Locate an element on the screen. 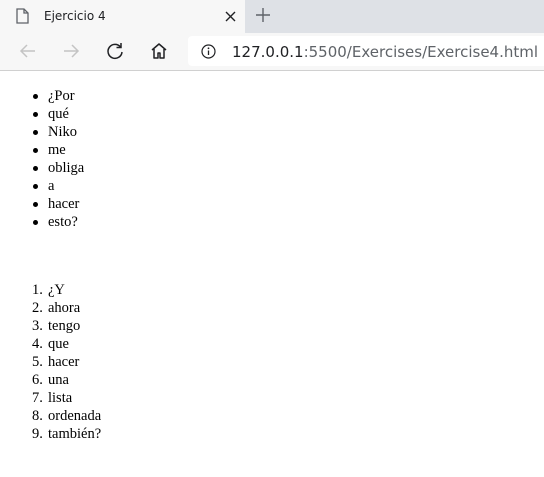  list-item: qué is located at coordinates (58, 114).